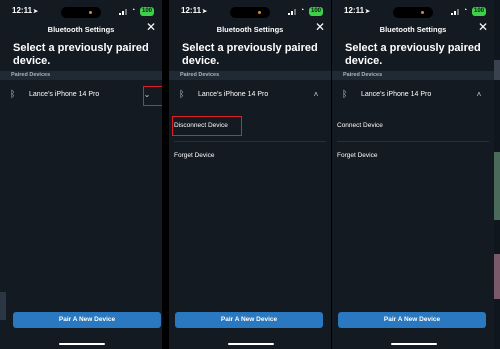 This screenshot has height=349, width=500. What do you see at coordinates (3, 306) in the screenshot?
I see `background-thumbnail` at bounding box center [3, 306].